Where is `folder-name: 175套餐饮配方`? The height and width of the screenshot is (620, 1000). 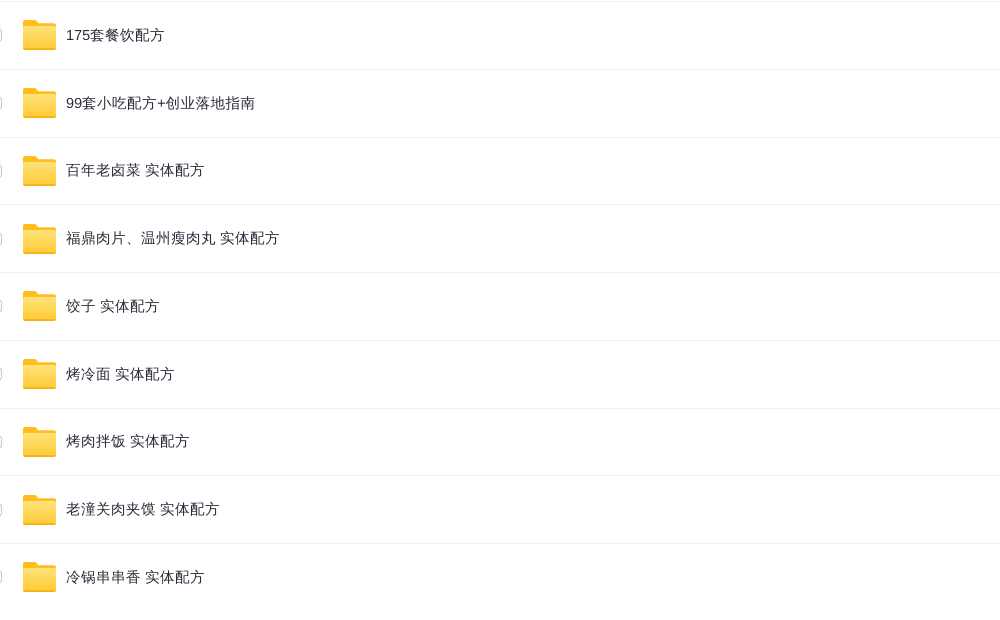
folder-name: 175套餐饮配方 is located at coordinates (116, 35).